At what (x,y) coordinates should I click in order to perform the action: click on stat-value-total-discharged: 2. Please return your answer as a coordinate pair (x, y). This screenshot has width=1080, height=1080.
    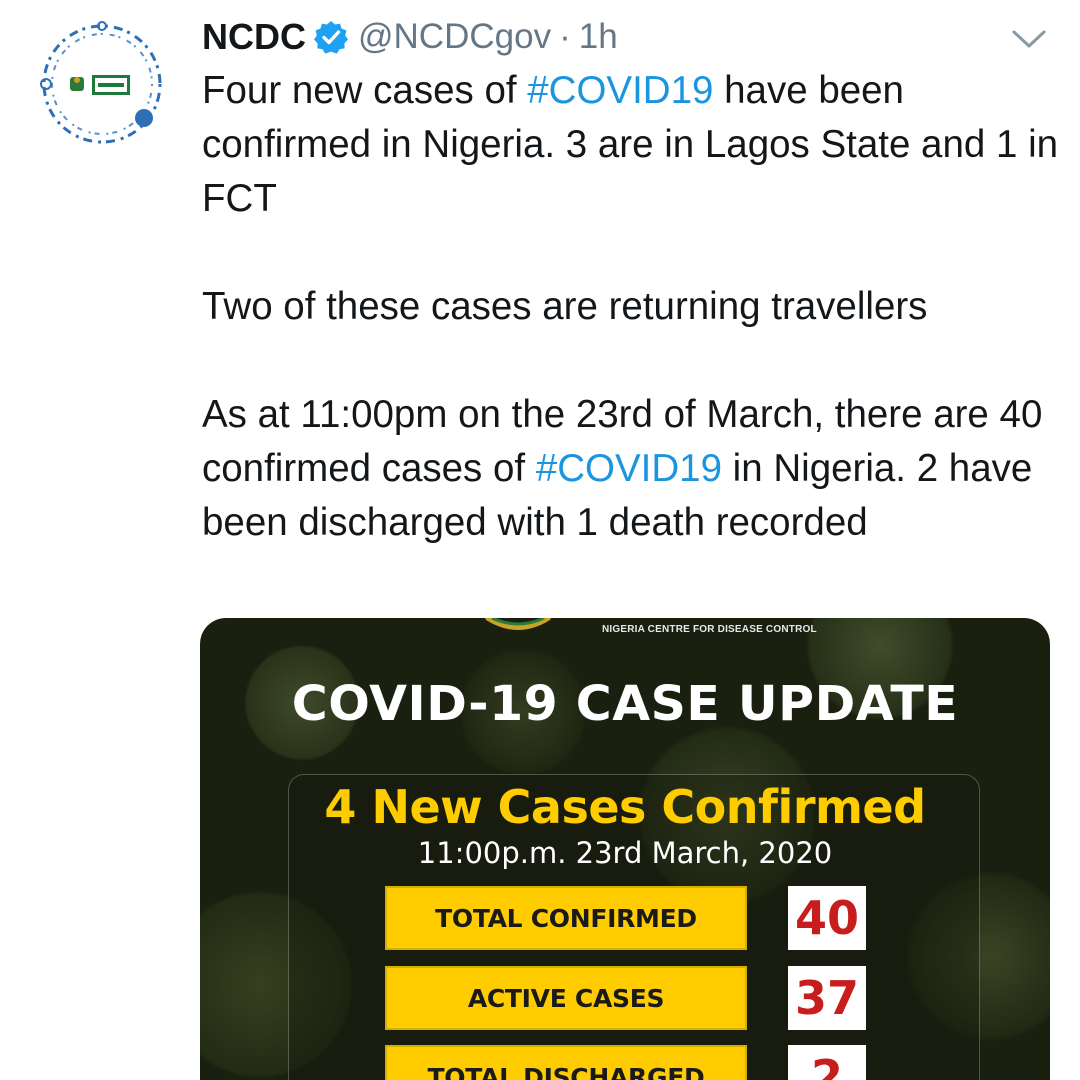
    Looking at the image, I should click on (827, 1062).